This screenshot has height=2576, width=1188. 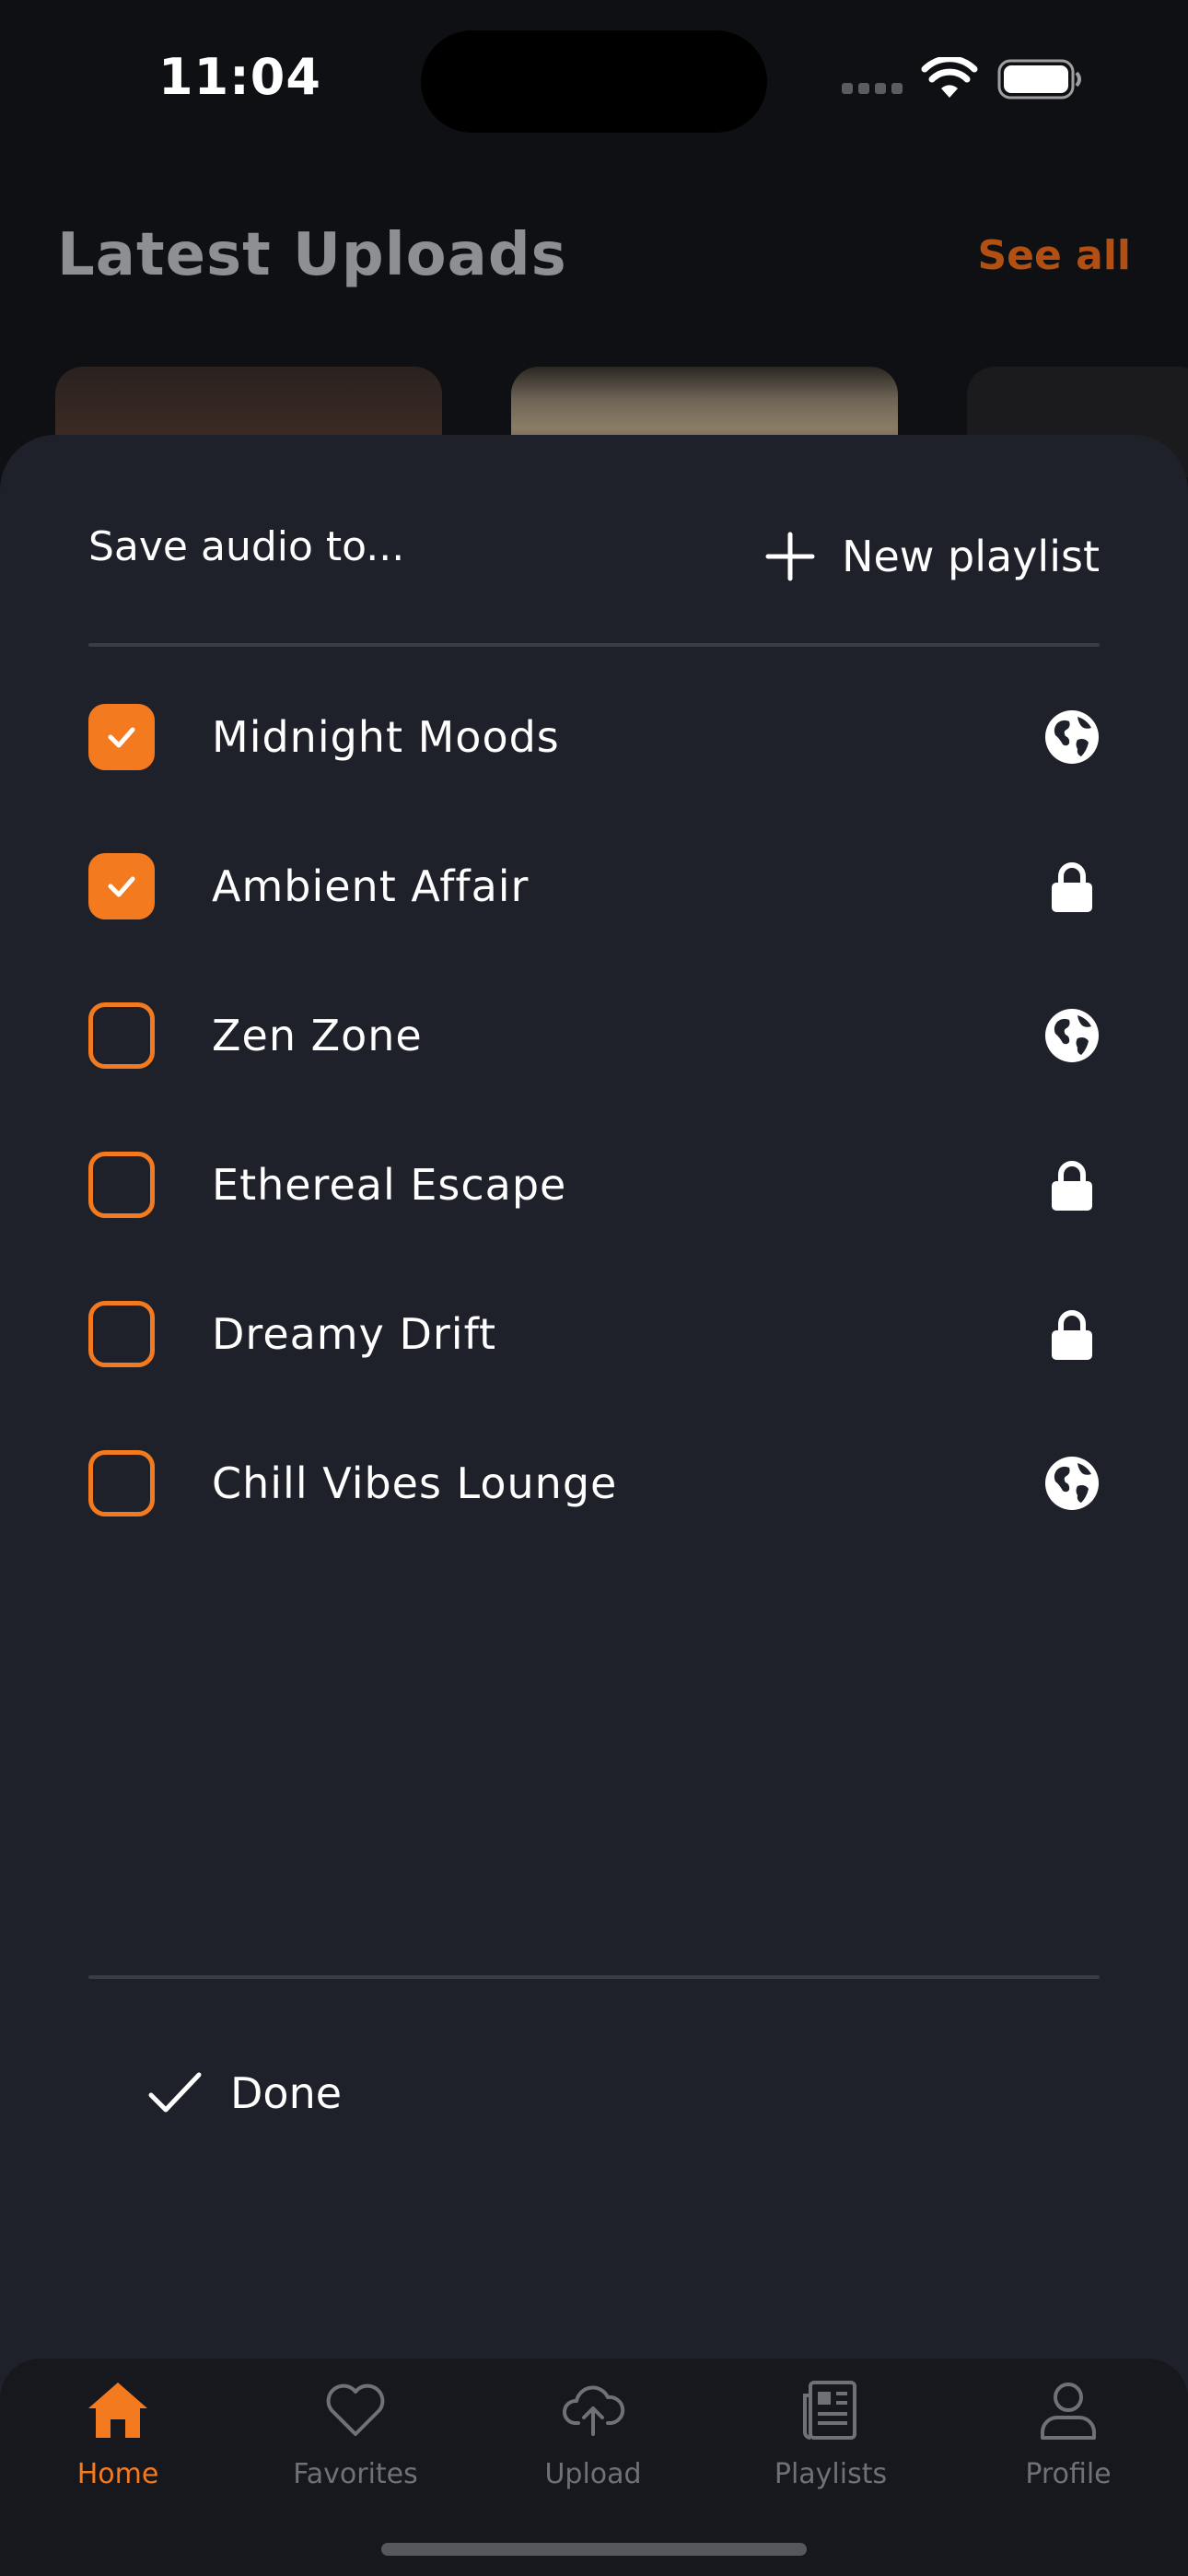 I want to click on cloud-upload-icon, so click(x=594, y=2410).